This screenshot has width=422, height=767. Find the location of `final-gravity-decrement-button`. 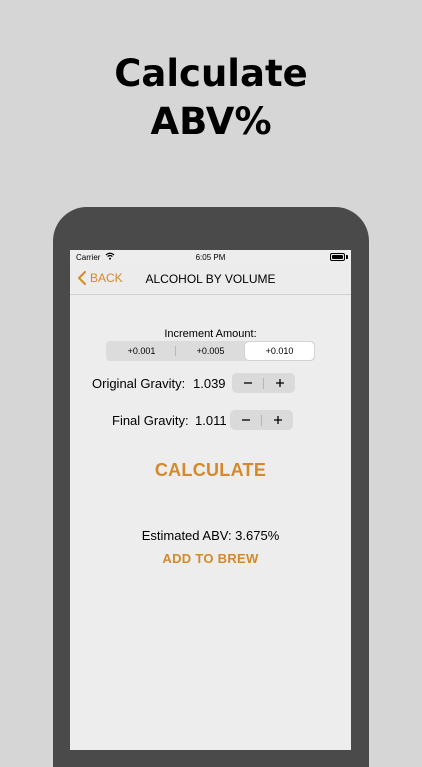

final-gravity-decrement-button is located at coordinates (245, 420).